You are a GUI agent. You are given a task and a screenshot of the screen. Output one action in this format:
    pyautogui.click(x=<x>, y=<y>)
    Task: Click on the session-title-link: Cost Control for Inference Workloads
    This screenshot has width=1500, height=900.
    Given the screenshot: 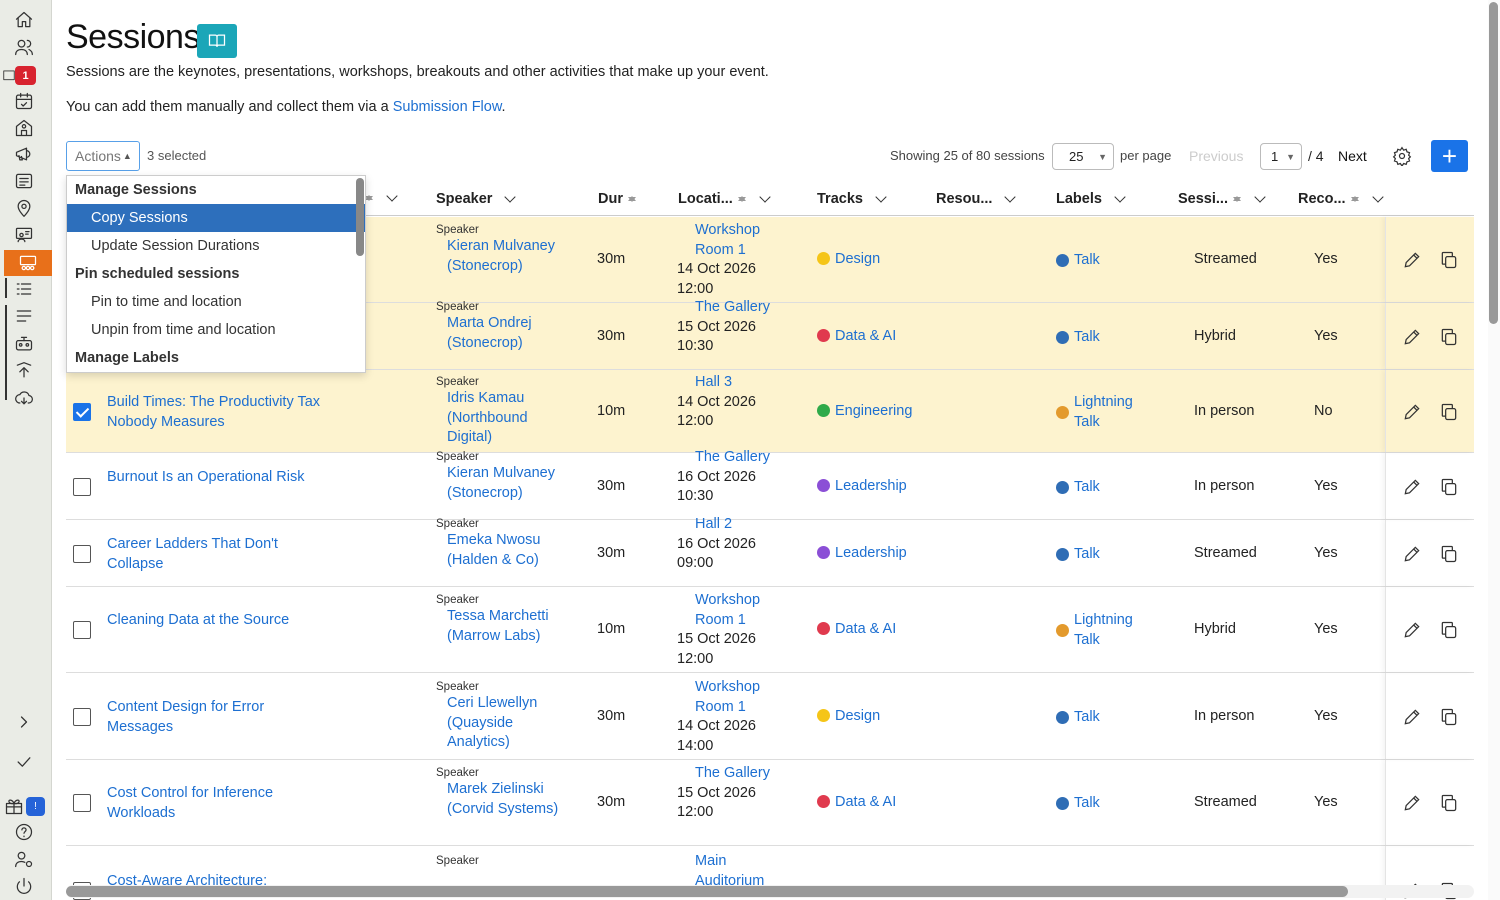 What is the action you would take?
    pyautogui.click(x=217, y=803)
    